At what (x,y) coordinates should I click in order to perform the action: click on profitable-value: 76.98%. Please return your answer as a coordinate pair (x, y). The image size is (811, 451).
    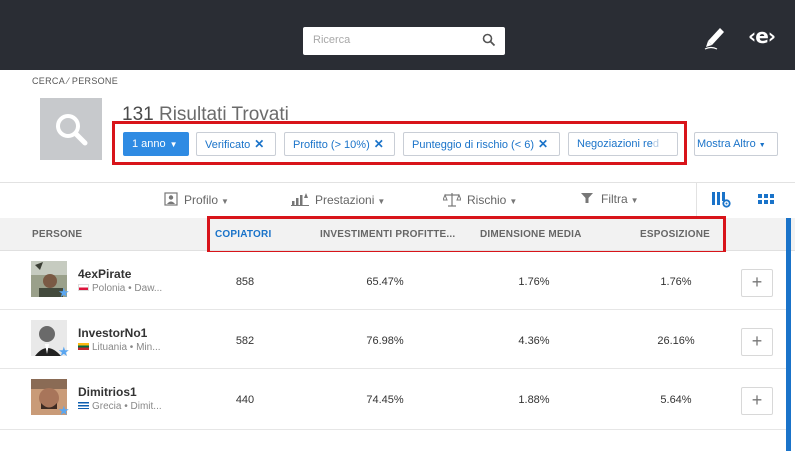
    Looking at the image, I should click on (385, 341).